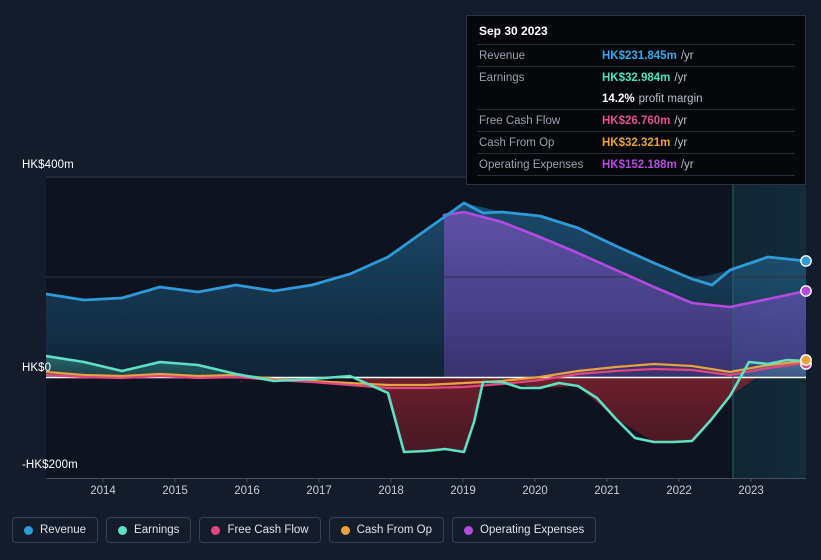 The width and height of the screenshot is (821, 560). What do you see at coordinates (806, 291) in the screenshot?
I see `endpoint-marker-operating-expenses` at bounding box center [806, 291].